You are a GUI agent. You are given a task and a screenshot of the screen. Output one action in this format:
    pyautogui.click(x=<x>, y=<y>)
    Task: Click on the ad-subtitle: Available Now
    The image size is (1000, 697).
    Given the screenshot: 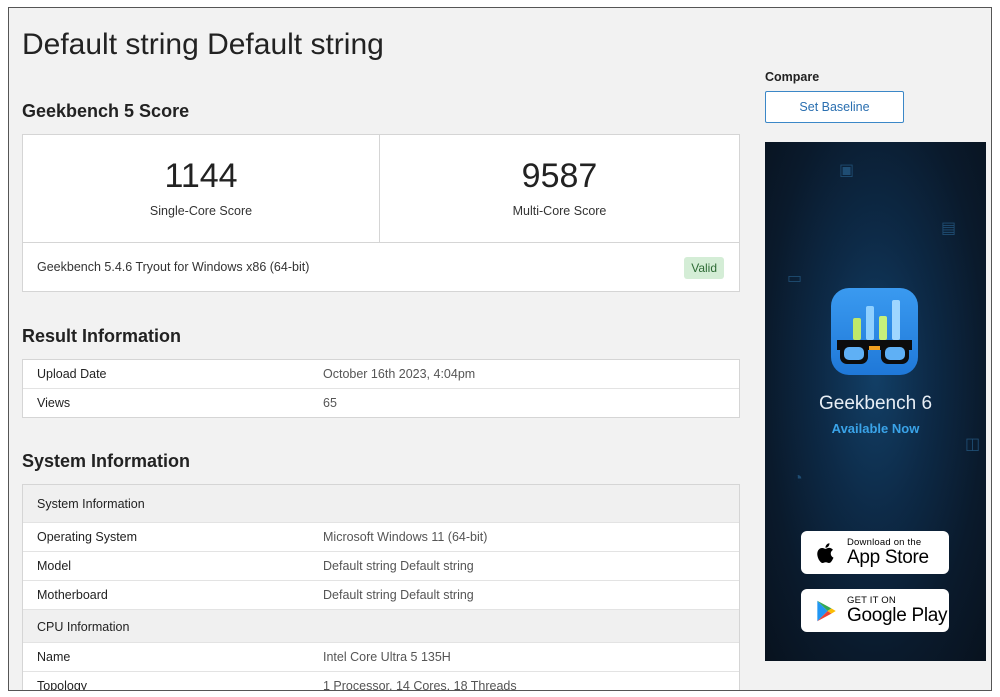 What is the action you would take?
    pyautogui.click(x=875, y=428)
    